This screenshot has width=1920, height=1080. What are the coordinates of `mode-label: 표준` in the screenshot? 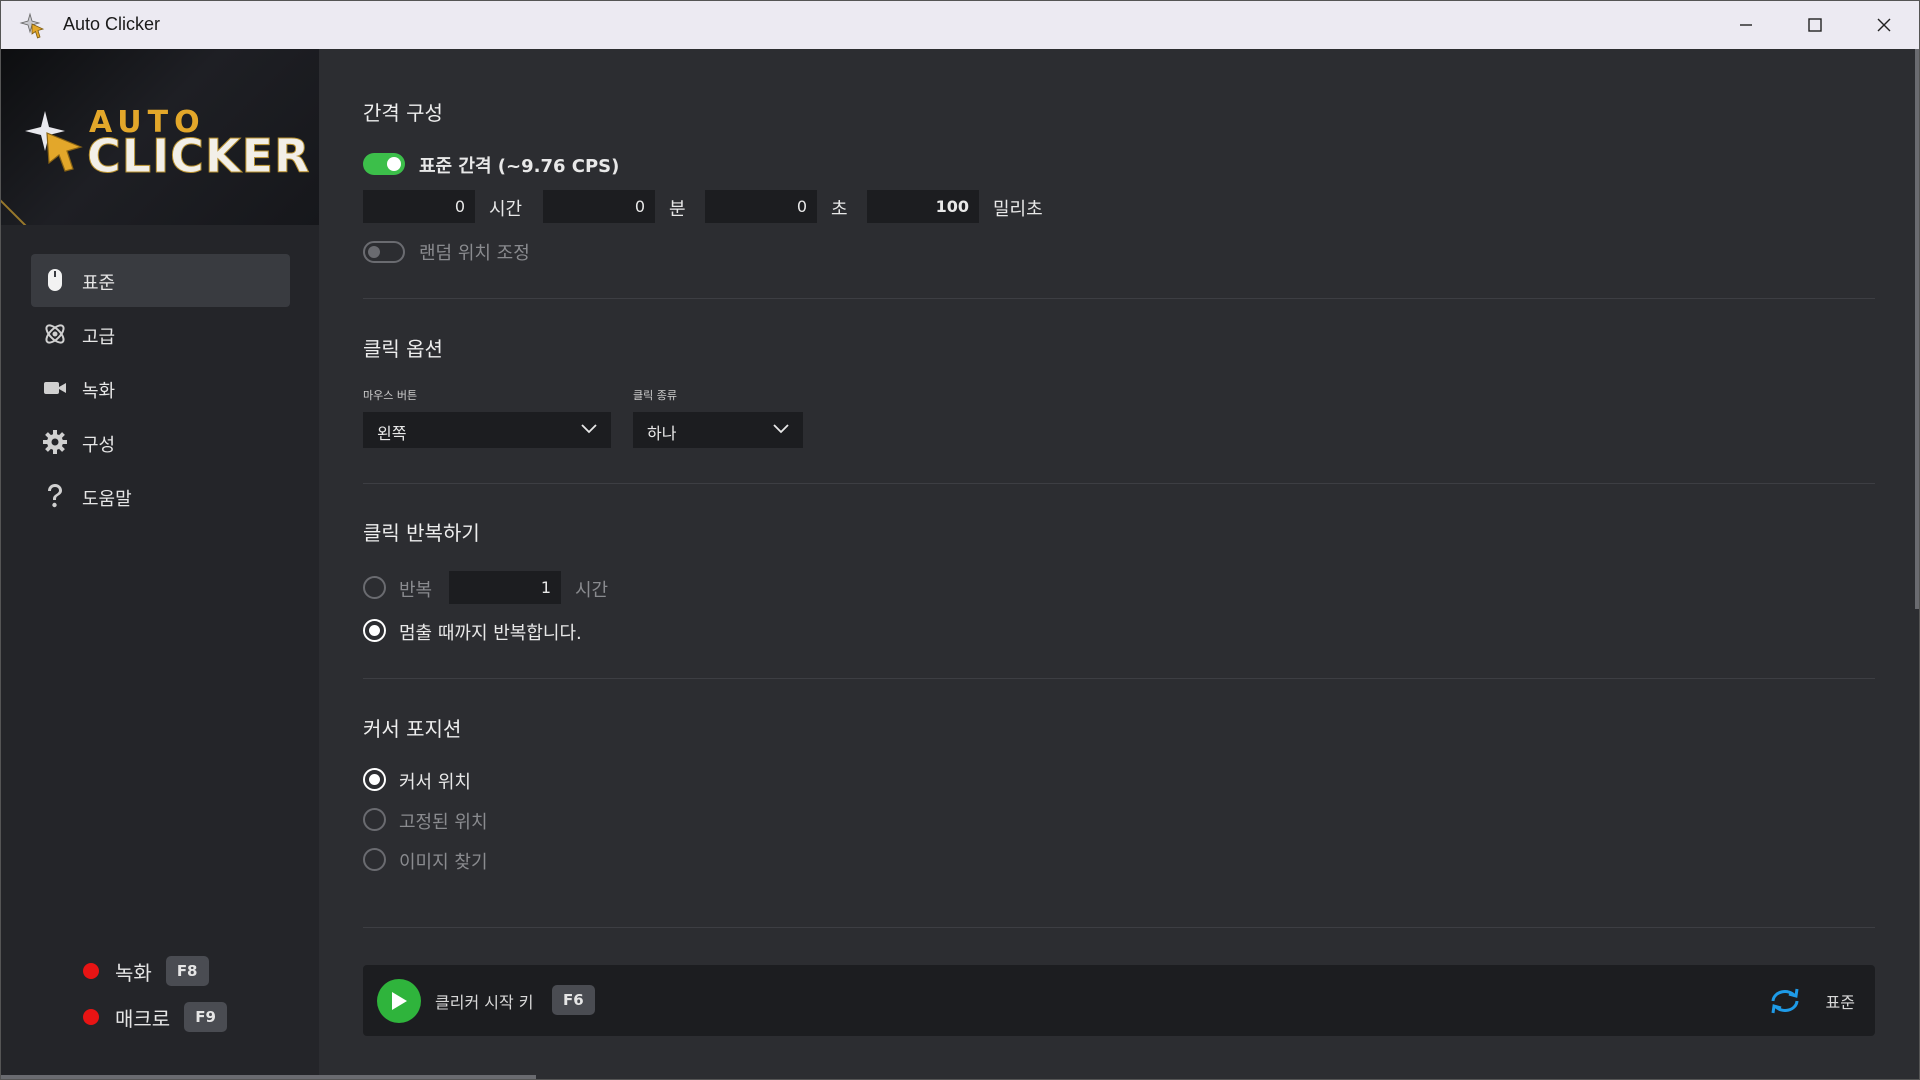 It's located at (1840, 1002).